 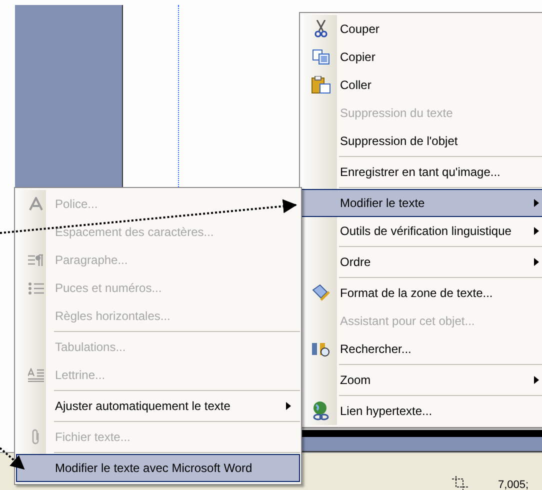 I want to click on copy-icon, so click(x=321, y=57).